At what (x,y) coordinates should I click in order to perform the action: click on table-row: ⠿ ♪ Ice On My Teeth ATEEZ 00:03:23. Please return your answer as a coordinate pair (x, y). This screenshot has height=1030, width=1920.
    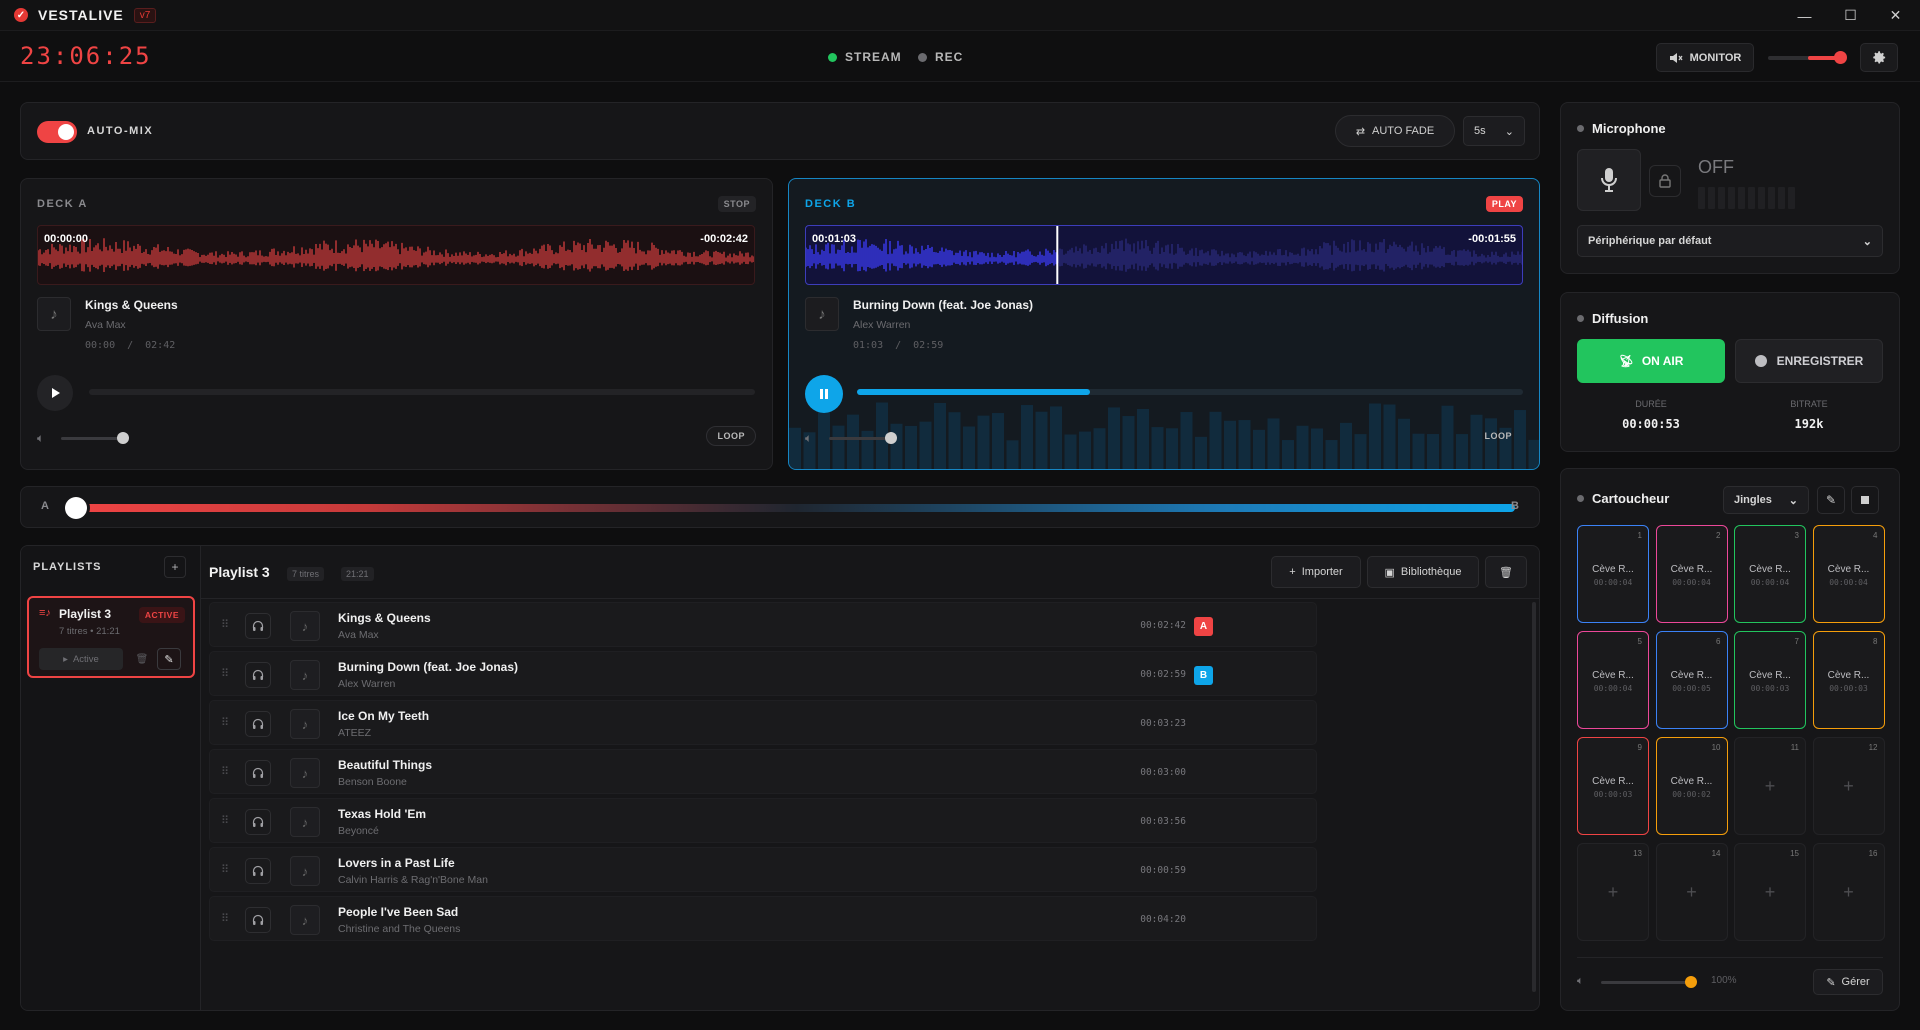
    Looking at the image, I should click on (763, 722).